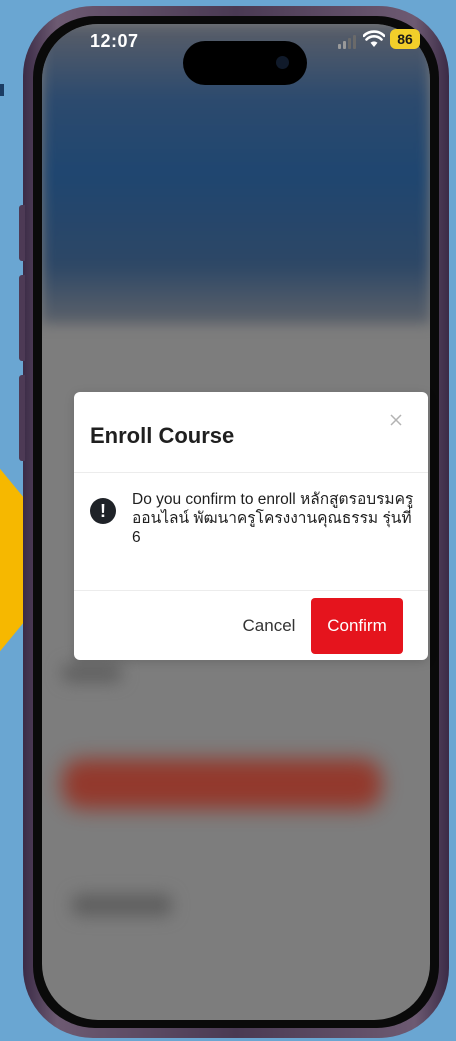 Image resolution: width=456 pixels, height=1041 pixels. I want to click on front-camera, so click(282, 62).